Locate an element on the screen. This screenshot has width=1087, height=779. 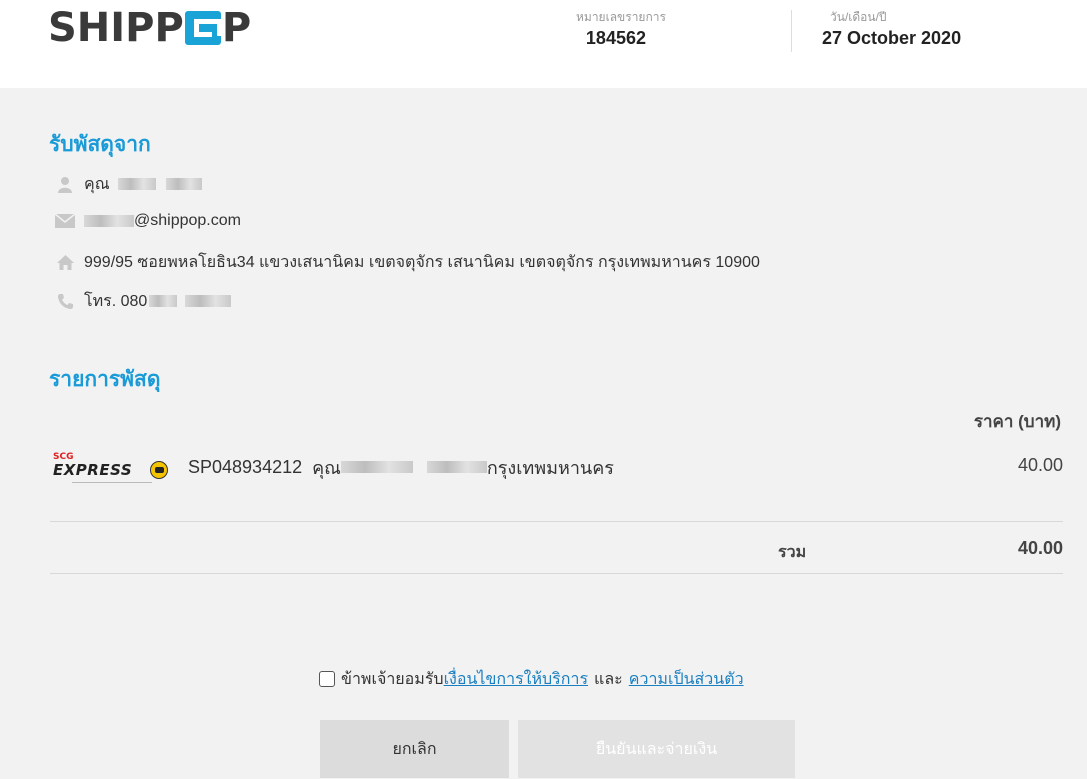
scg-express-logo: SCG EXPRESS is located at coordinates (114, 467).